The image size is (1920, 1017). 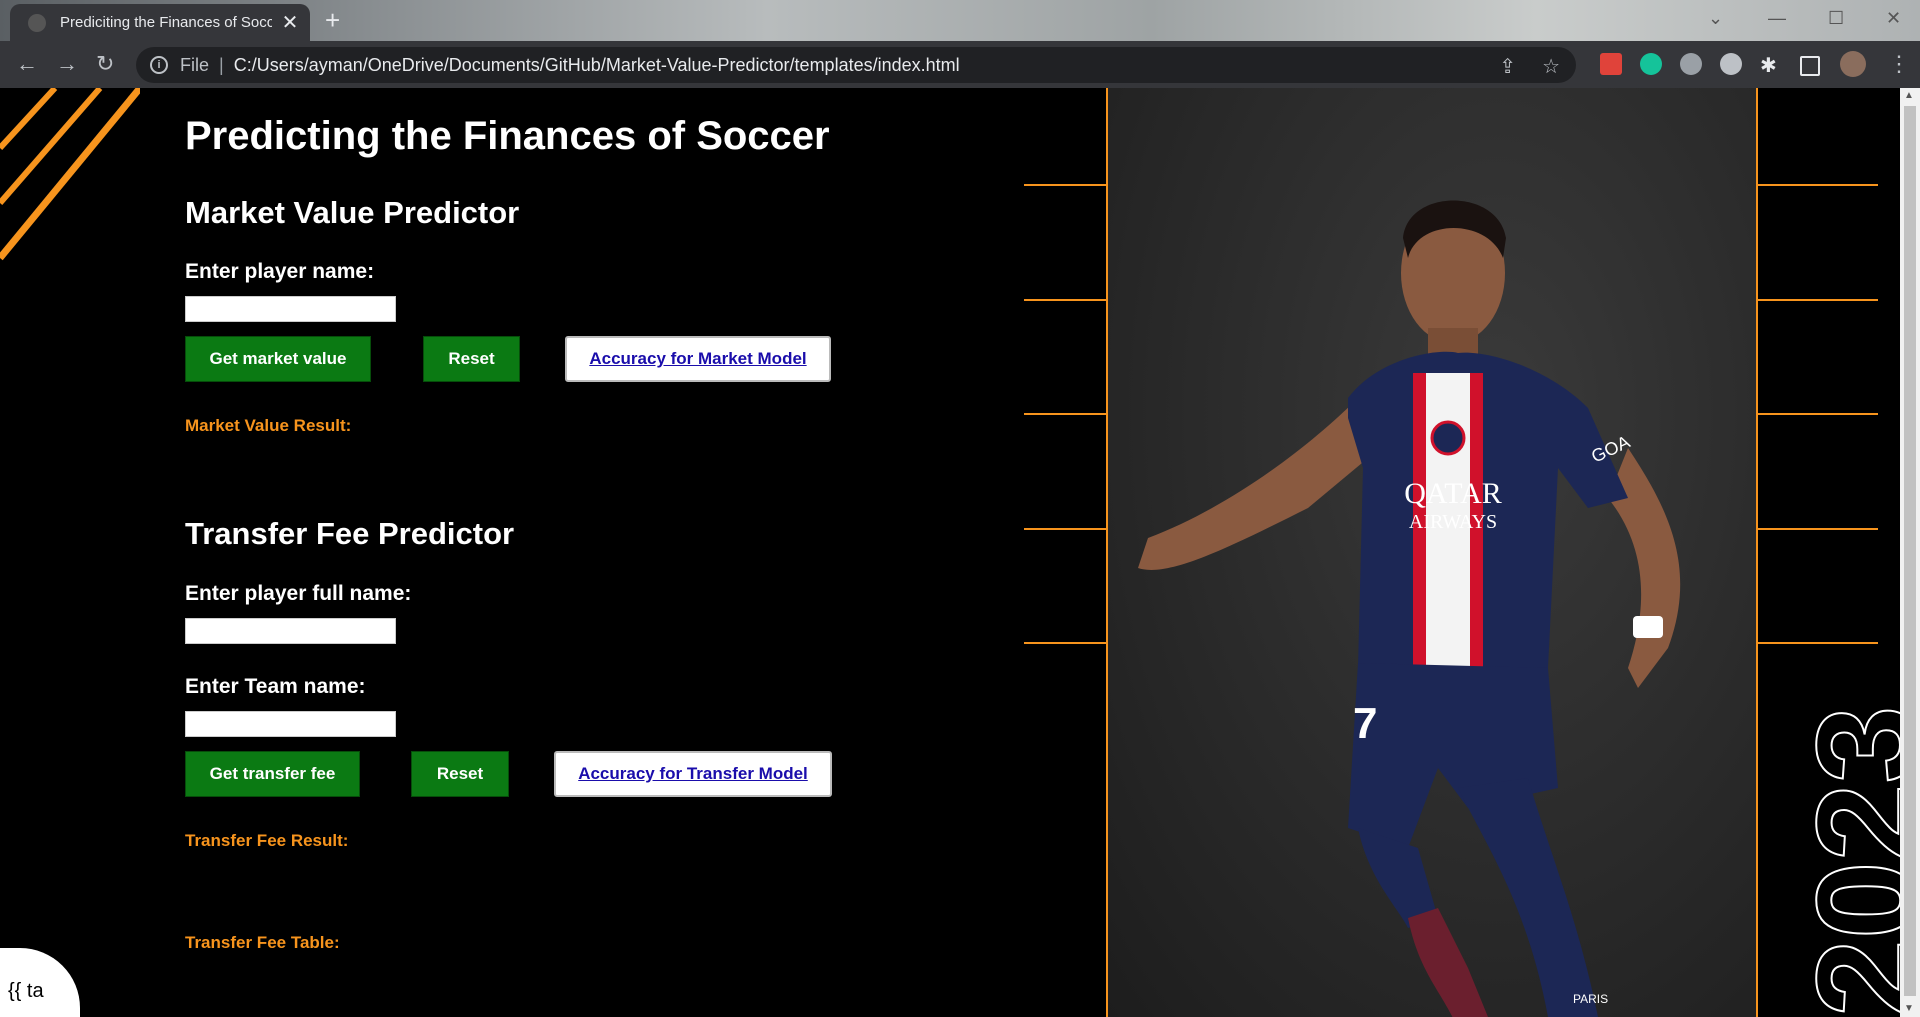 What do you see at coordinates (298, 593) in the screenshot?
I see `player-full-name-label: Enter player full name:` at bounding box center [298, 593].